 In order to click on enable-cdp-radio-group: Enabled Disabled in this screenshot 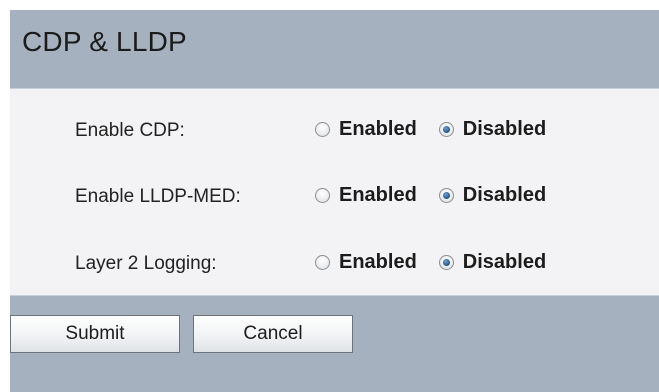, I will do `click(441, 129)`.